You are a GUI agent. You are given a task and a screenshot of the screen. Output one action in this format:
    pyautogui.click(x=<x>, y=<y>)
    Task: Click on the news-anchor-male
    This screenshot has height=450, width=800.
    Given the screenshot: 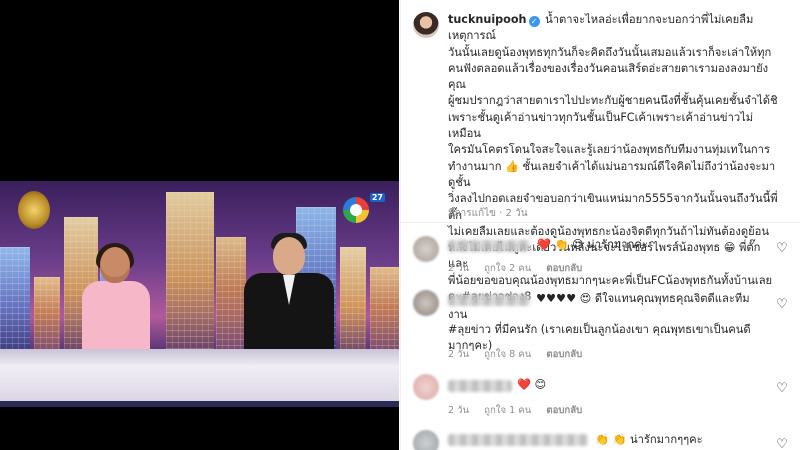 What is the action you would take?
    pyautogui.click(x=288, y=300)
    